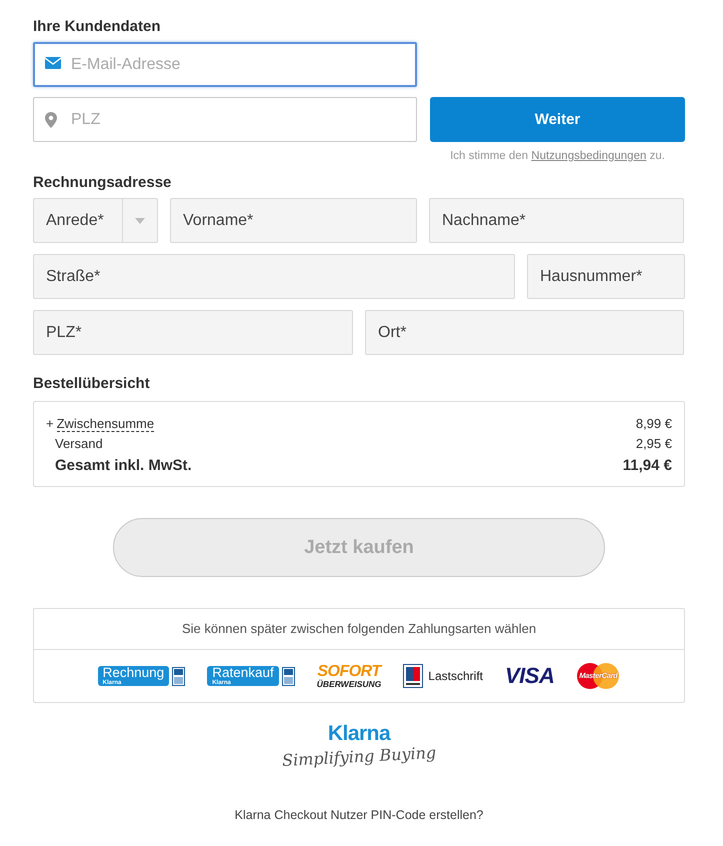  What do you see at coordinates (51, 120) in the screenshot?
I see `location-pin-icon` at bounding box center [51, 120].